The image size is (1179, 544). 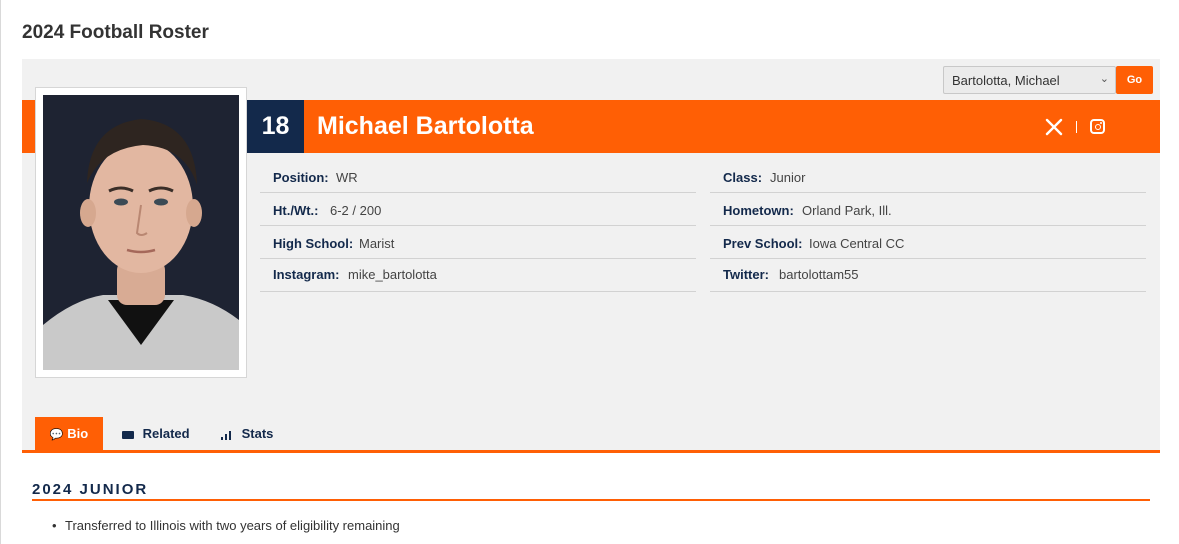 I want to click on player-headshot, so click(x=141, y=232).